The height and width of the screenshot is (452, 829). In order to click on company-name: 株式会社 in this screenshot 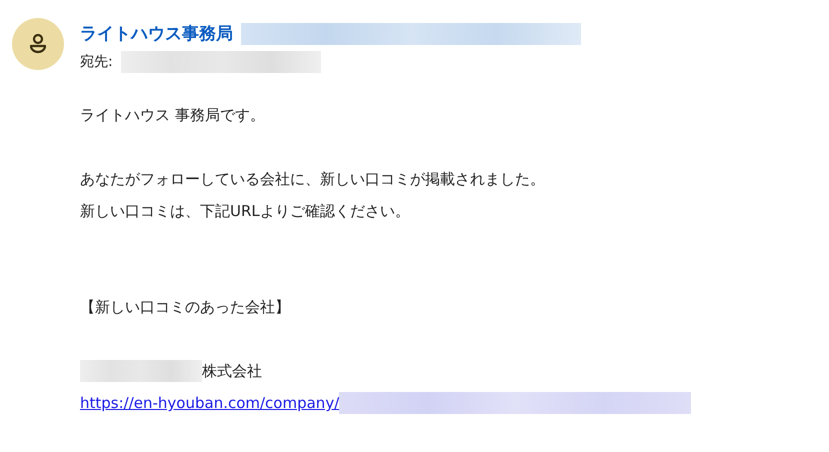, I will do `click(232, 371)`.